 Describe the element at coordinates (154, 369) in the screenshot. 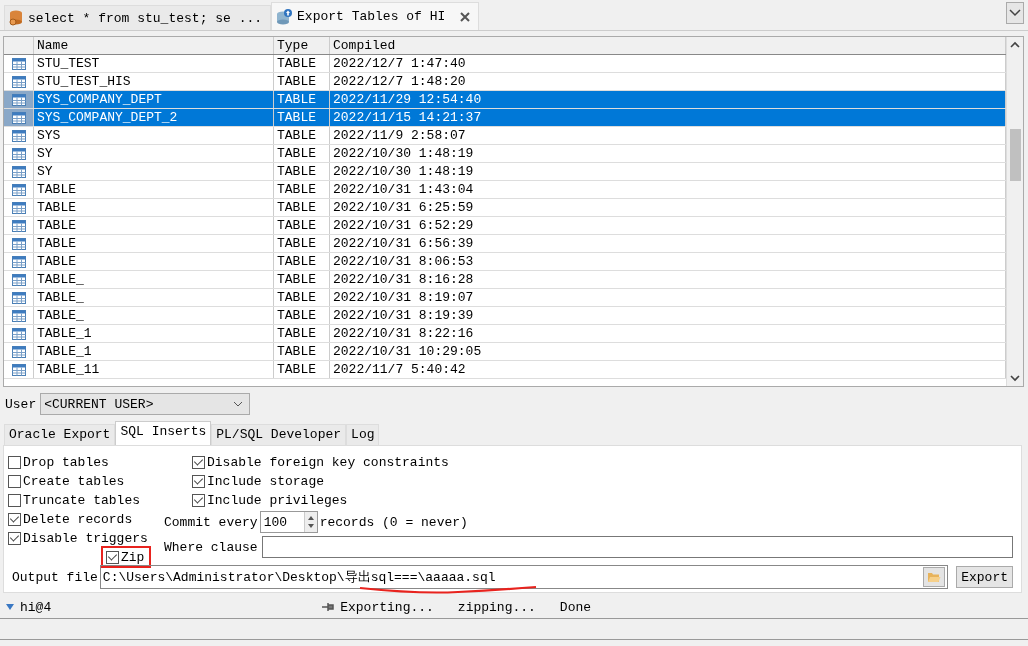

I see `table-cell: TABLE_11` at that location.